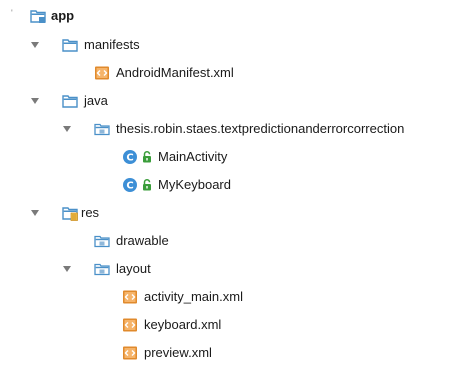 The height and width of the screenshot is (368, 472). What do you see at coordinates (183, 324) in the screenshot?
I see `tree-node-label: keyboard.xml` at bounding box center [183, 324].